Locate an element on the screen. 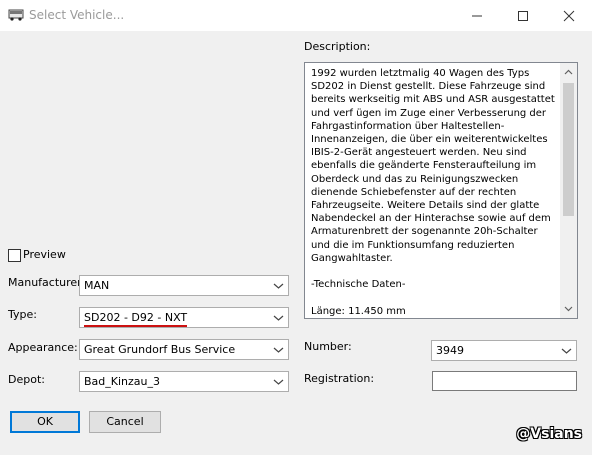 This screenshot has height=455, width=592. appearance-value: Great Grundorf Bus Service is located at coordinates (160, 349).